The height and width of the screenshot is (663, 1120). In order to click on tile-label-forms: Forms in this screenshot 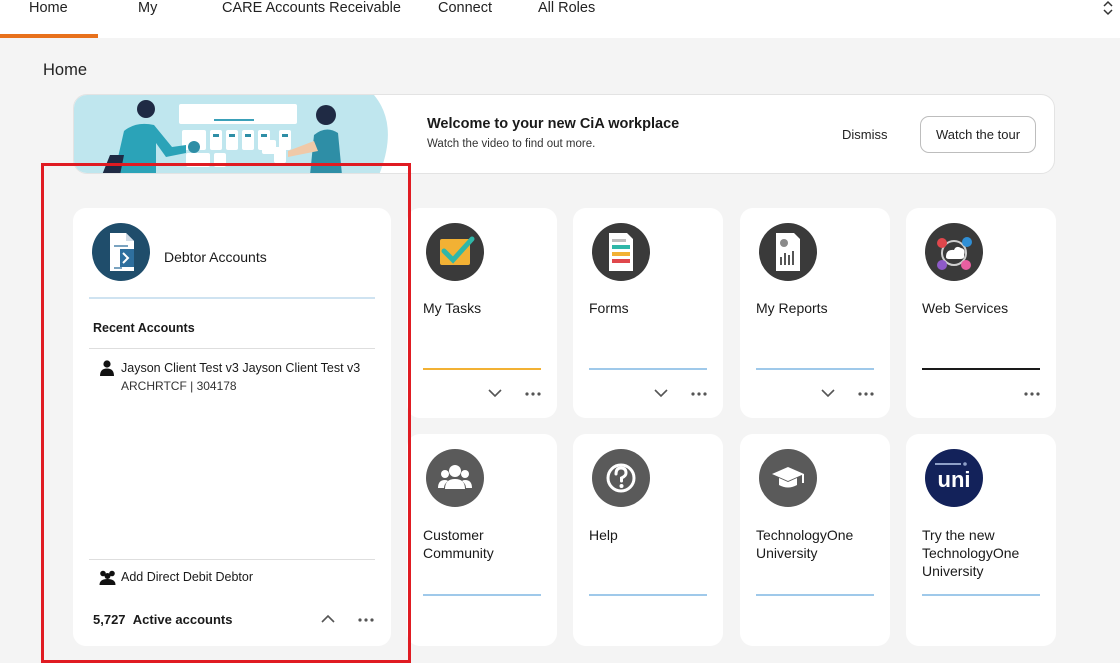, I will do `click(609, 308)`.